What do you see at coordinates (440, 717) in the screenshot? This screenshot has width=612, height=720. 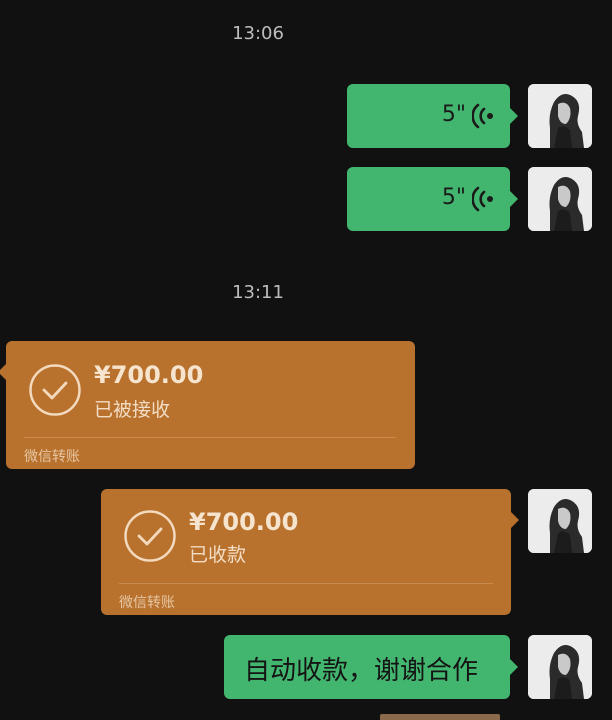 I see `next-message-peek` at bounding box center [440, 717].